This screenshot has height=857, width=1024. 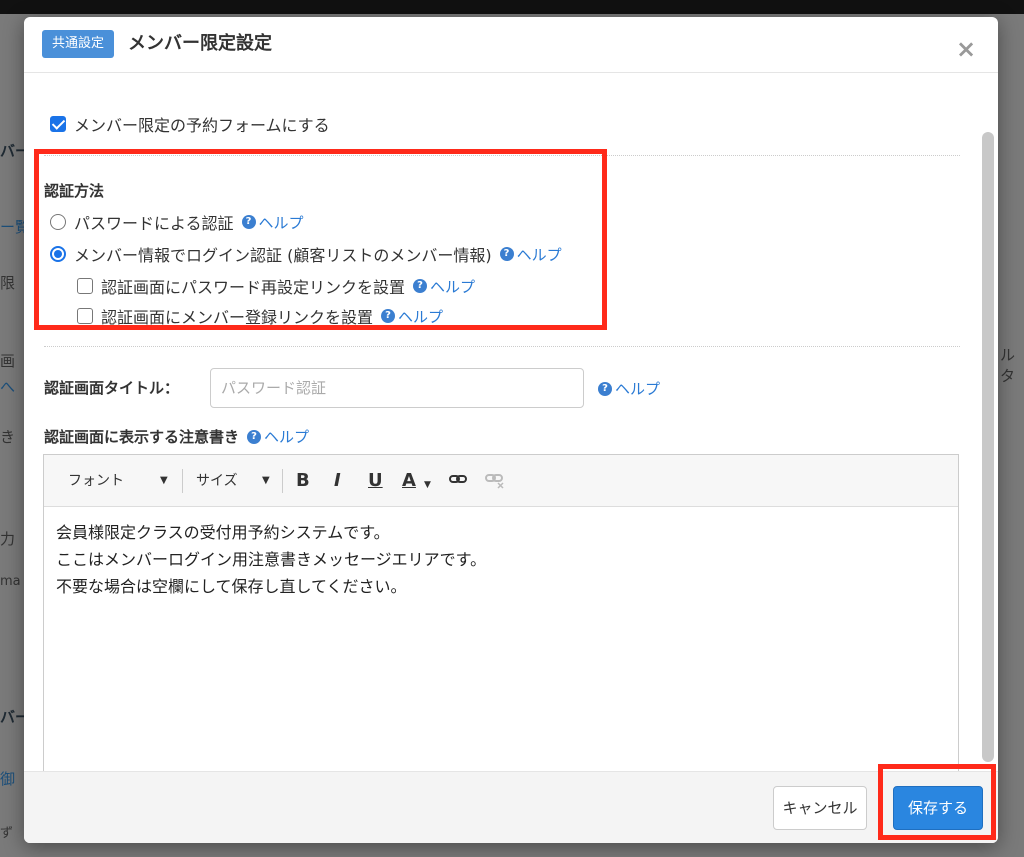 What do you see at coordinates (937, 802) in the screenshot?
I see `highlight-box-save` at bounding box center [937, 802].